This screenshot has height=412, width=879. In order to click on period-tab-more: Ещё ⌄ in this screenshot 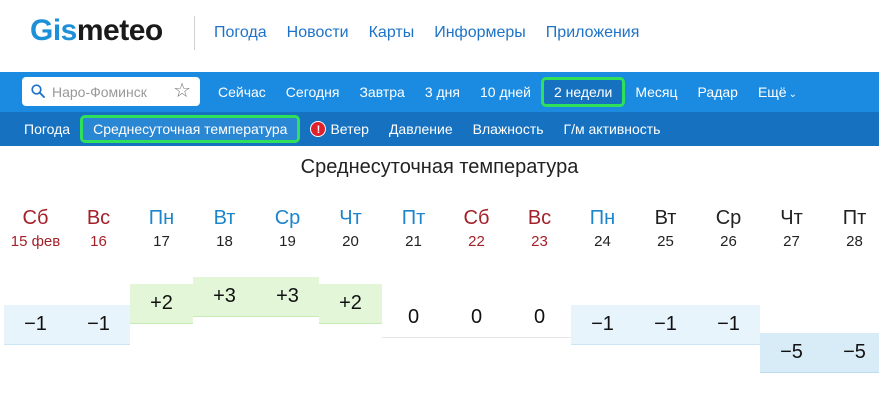, I will do `click(777, 92)`.